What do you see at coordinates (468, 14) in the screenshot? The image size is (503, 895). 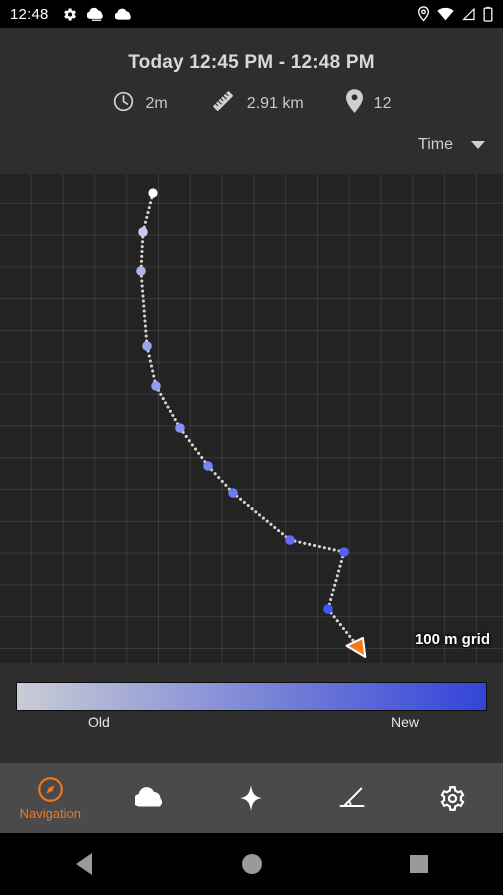 I see `cellular-signal-icon` at bounding box center [468, 14].